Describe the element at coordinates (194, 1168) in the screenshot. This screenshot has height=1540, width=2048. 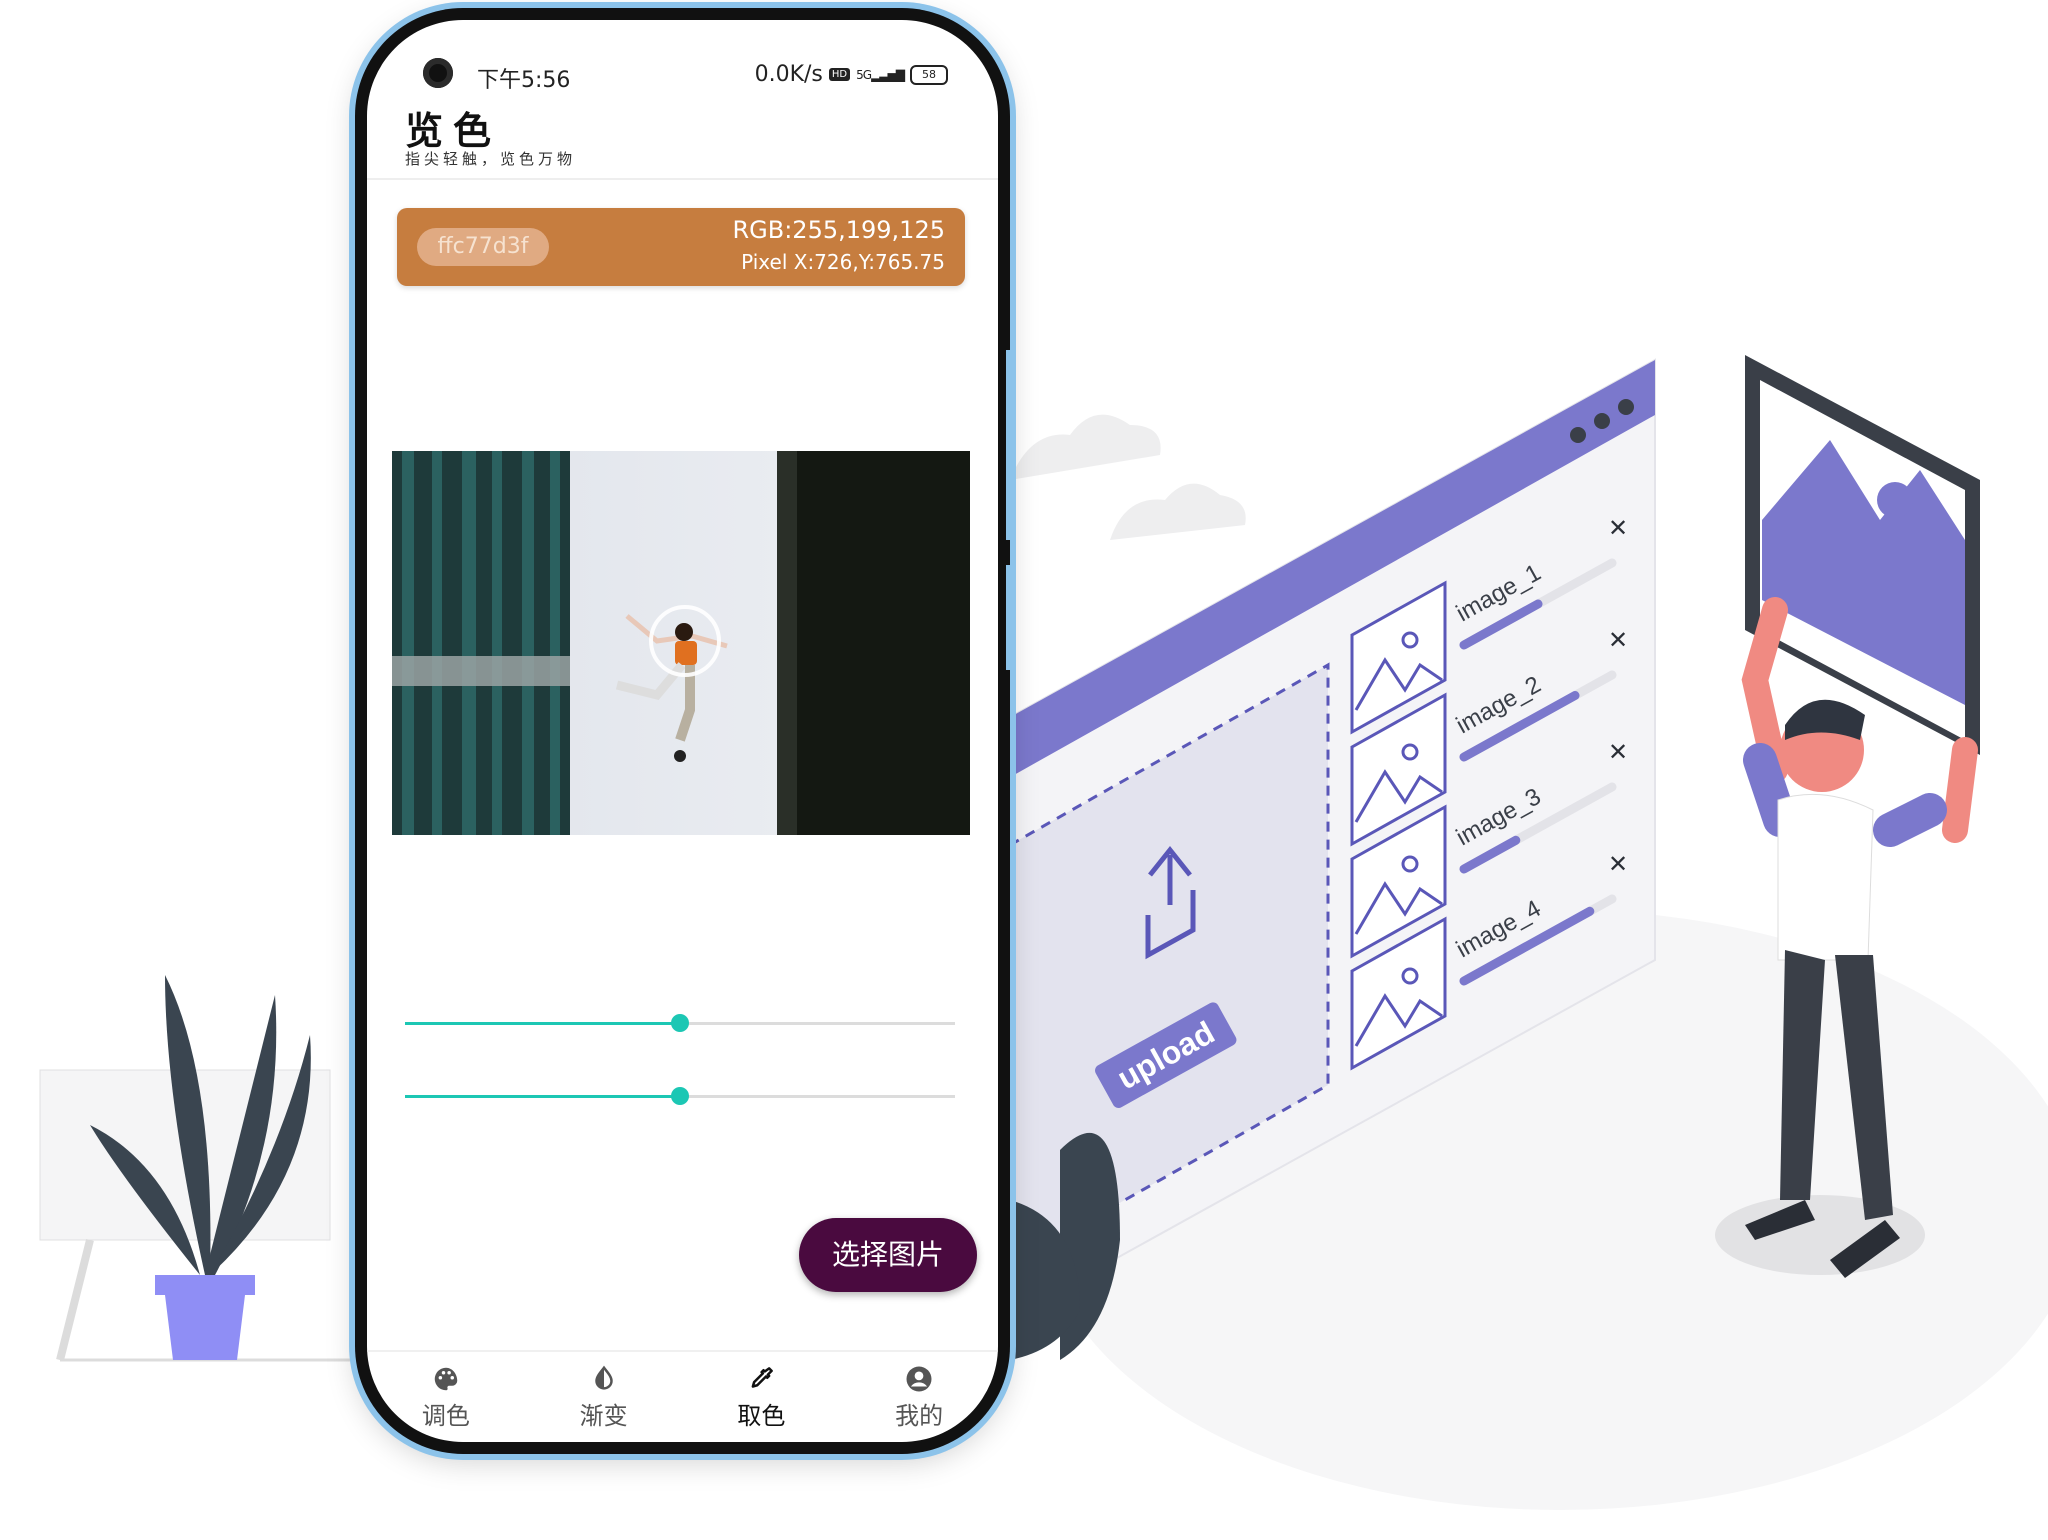
I see `plant-illustration` at that location.